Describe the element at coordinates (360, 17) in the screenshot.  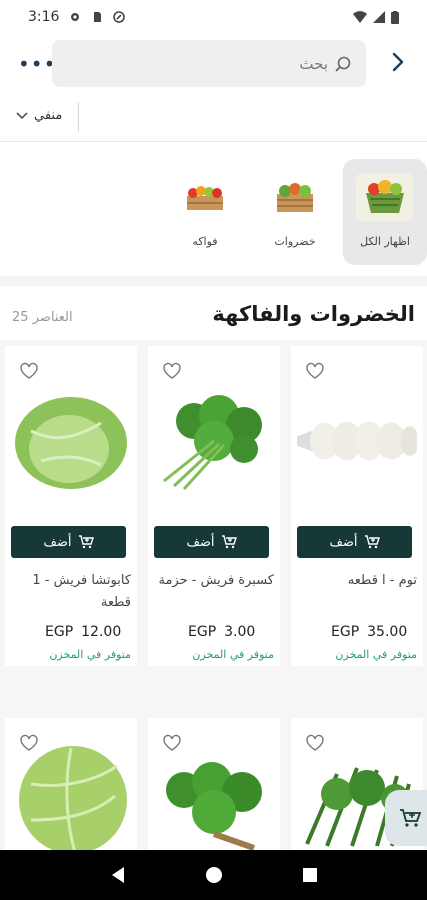
I see `wifi-icon` at that location.